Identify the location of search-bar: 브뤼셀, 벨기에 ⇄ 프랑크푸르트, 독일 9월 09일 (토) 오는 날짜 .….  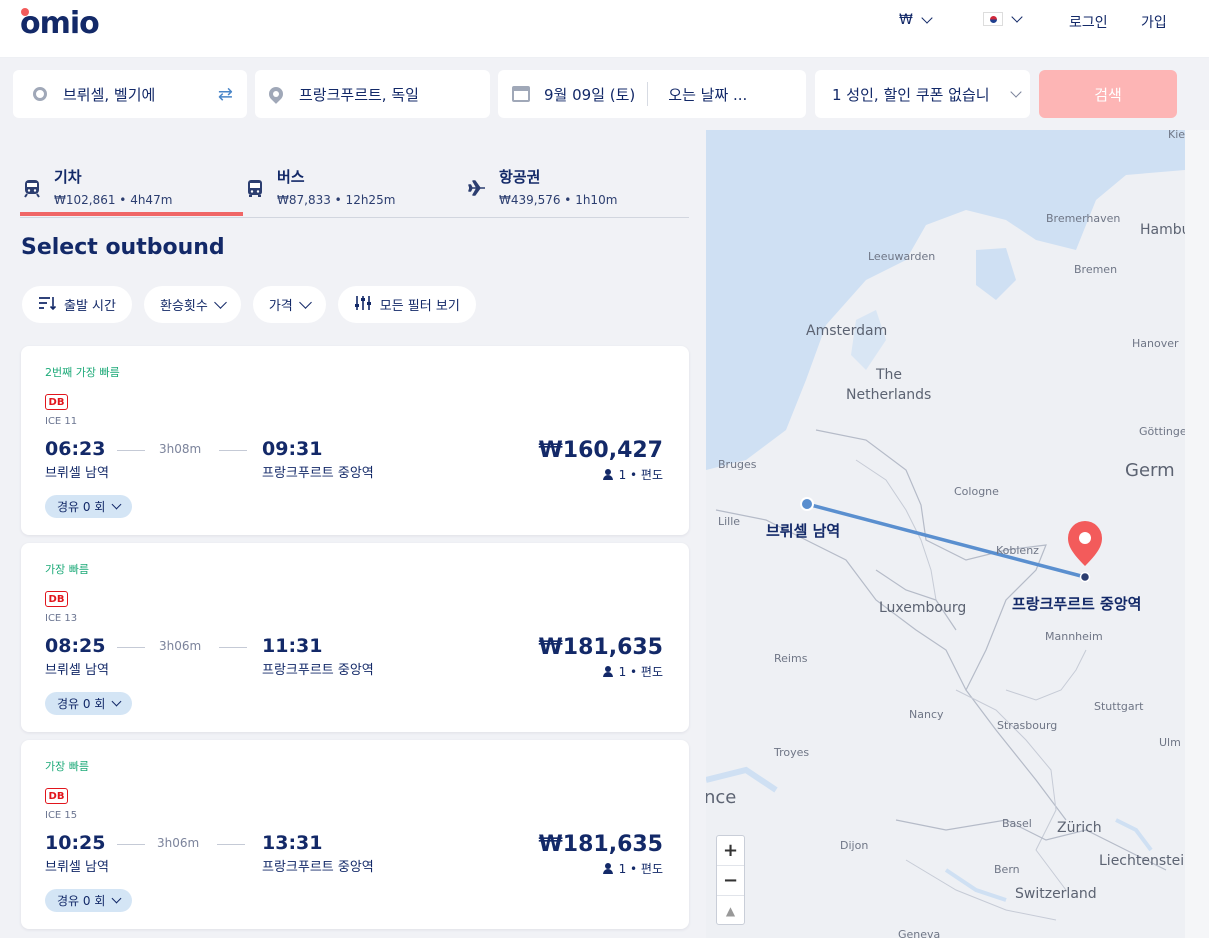
(604, 94).